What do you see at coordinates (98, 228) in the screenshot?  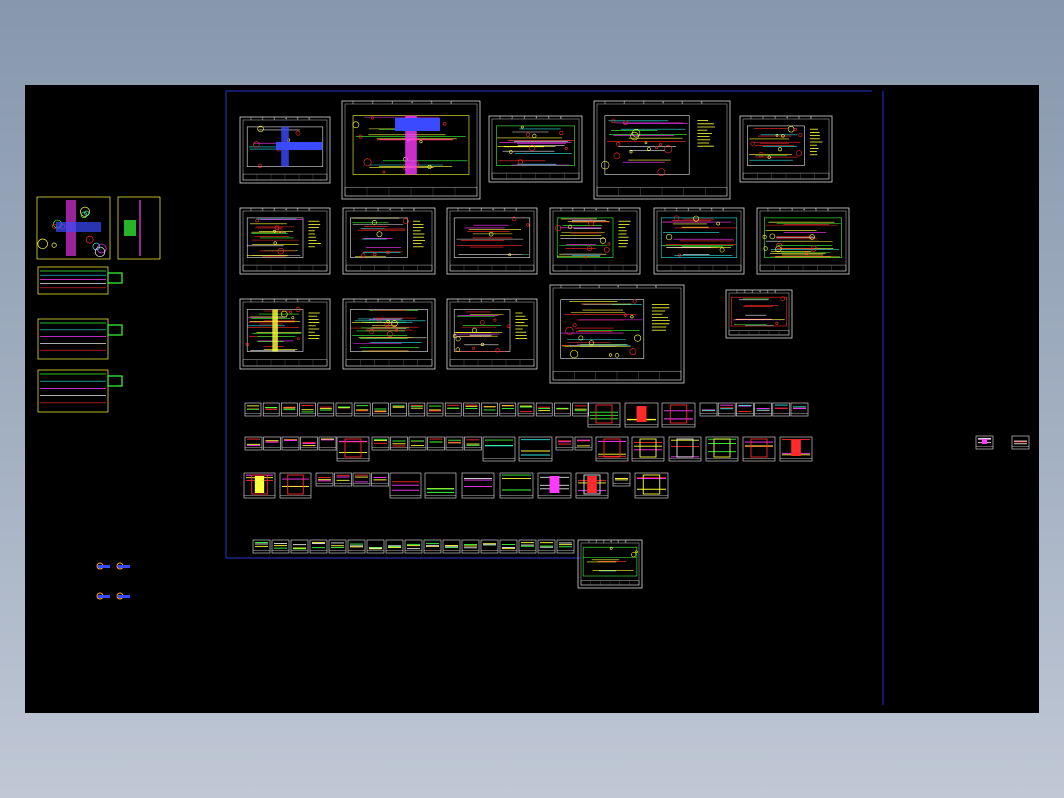 I see `assembly-top-view` at bounding box center [98, 228].